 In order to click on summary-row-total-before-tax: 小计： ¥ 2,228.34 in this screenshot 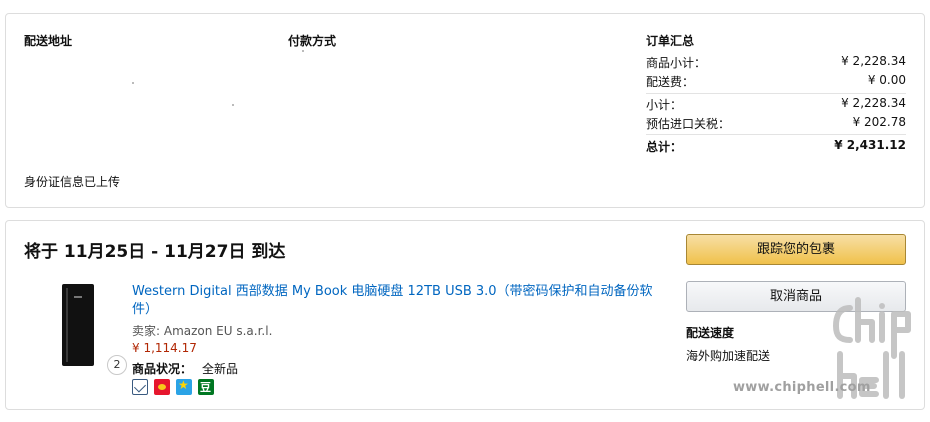, I will do `click(776, 105)`.